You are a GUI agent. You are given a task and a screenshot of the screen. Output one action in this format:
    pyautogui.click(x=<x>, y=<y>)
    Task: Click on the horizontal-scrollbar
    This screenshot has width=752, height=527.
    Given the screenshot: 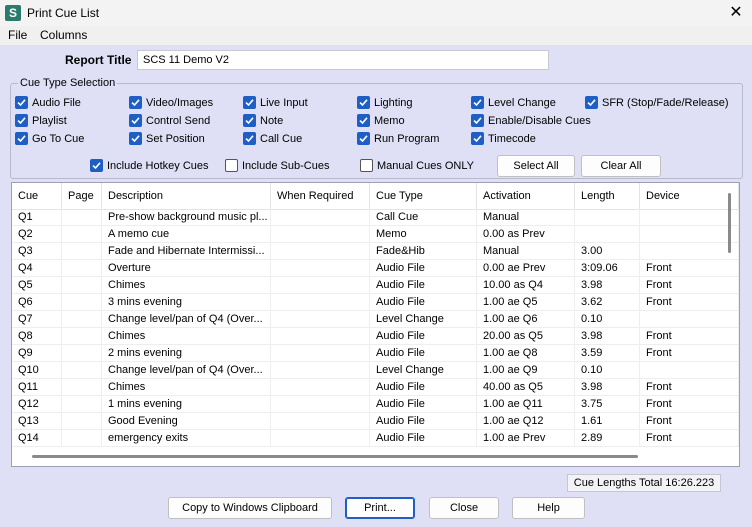 What is the action you would take?
    pyautogui.click(x=335, y=456)
    